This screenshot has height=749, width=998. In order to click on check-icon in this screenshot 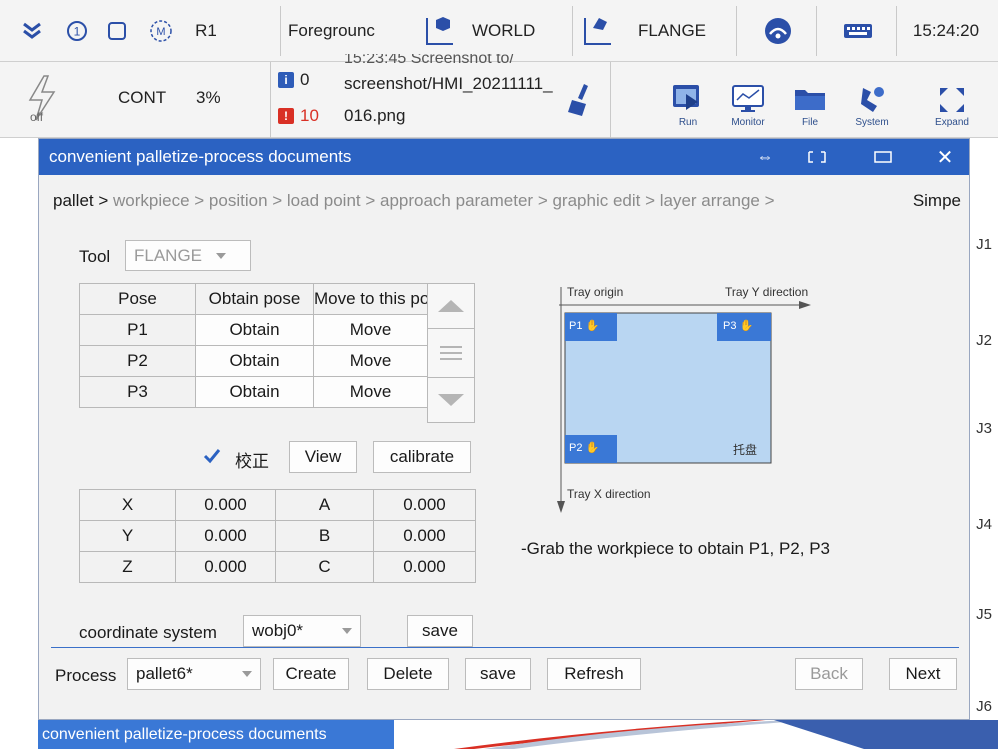, I will do `click(212, 456)`.